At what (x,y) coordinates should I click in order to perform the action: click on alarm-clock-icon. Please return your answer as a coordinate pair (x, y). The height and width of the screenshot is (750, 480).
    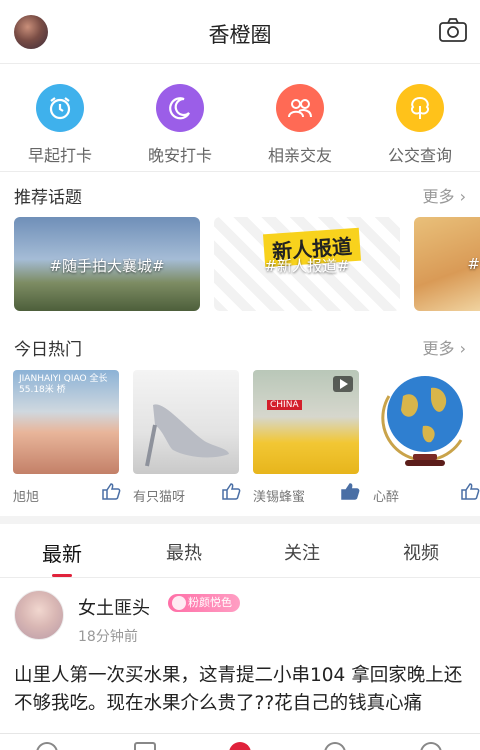
    Looking at the image, I should click on (60, 108).